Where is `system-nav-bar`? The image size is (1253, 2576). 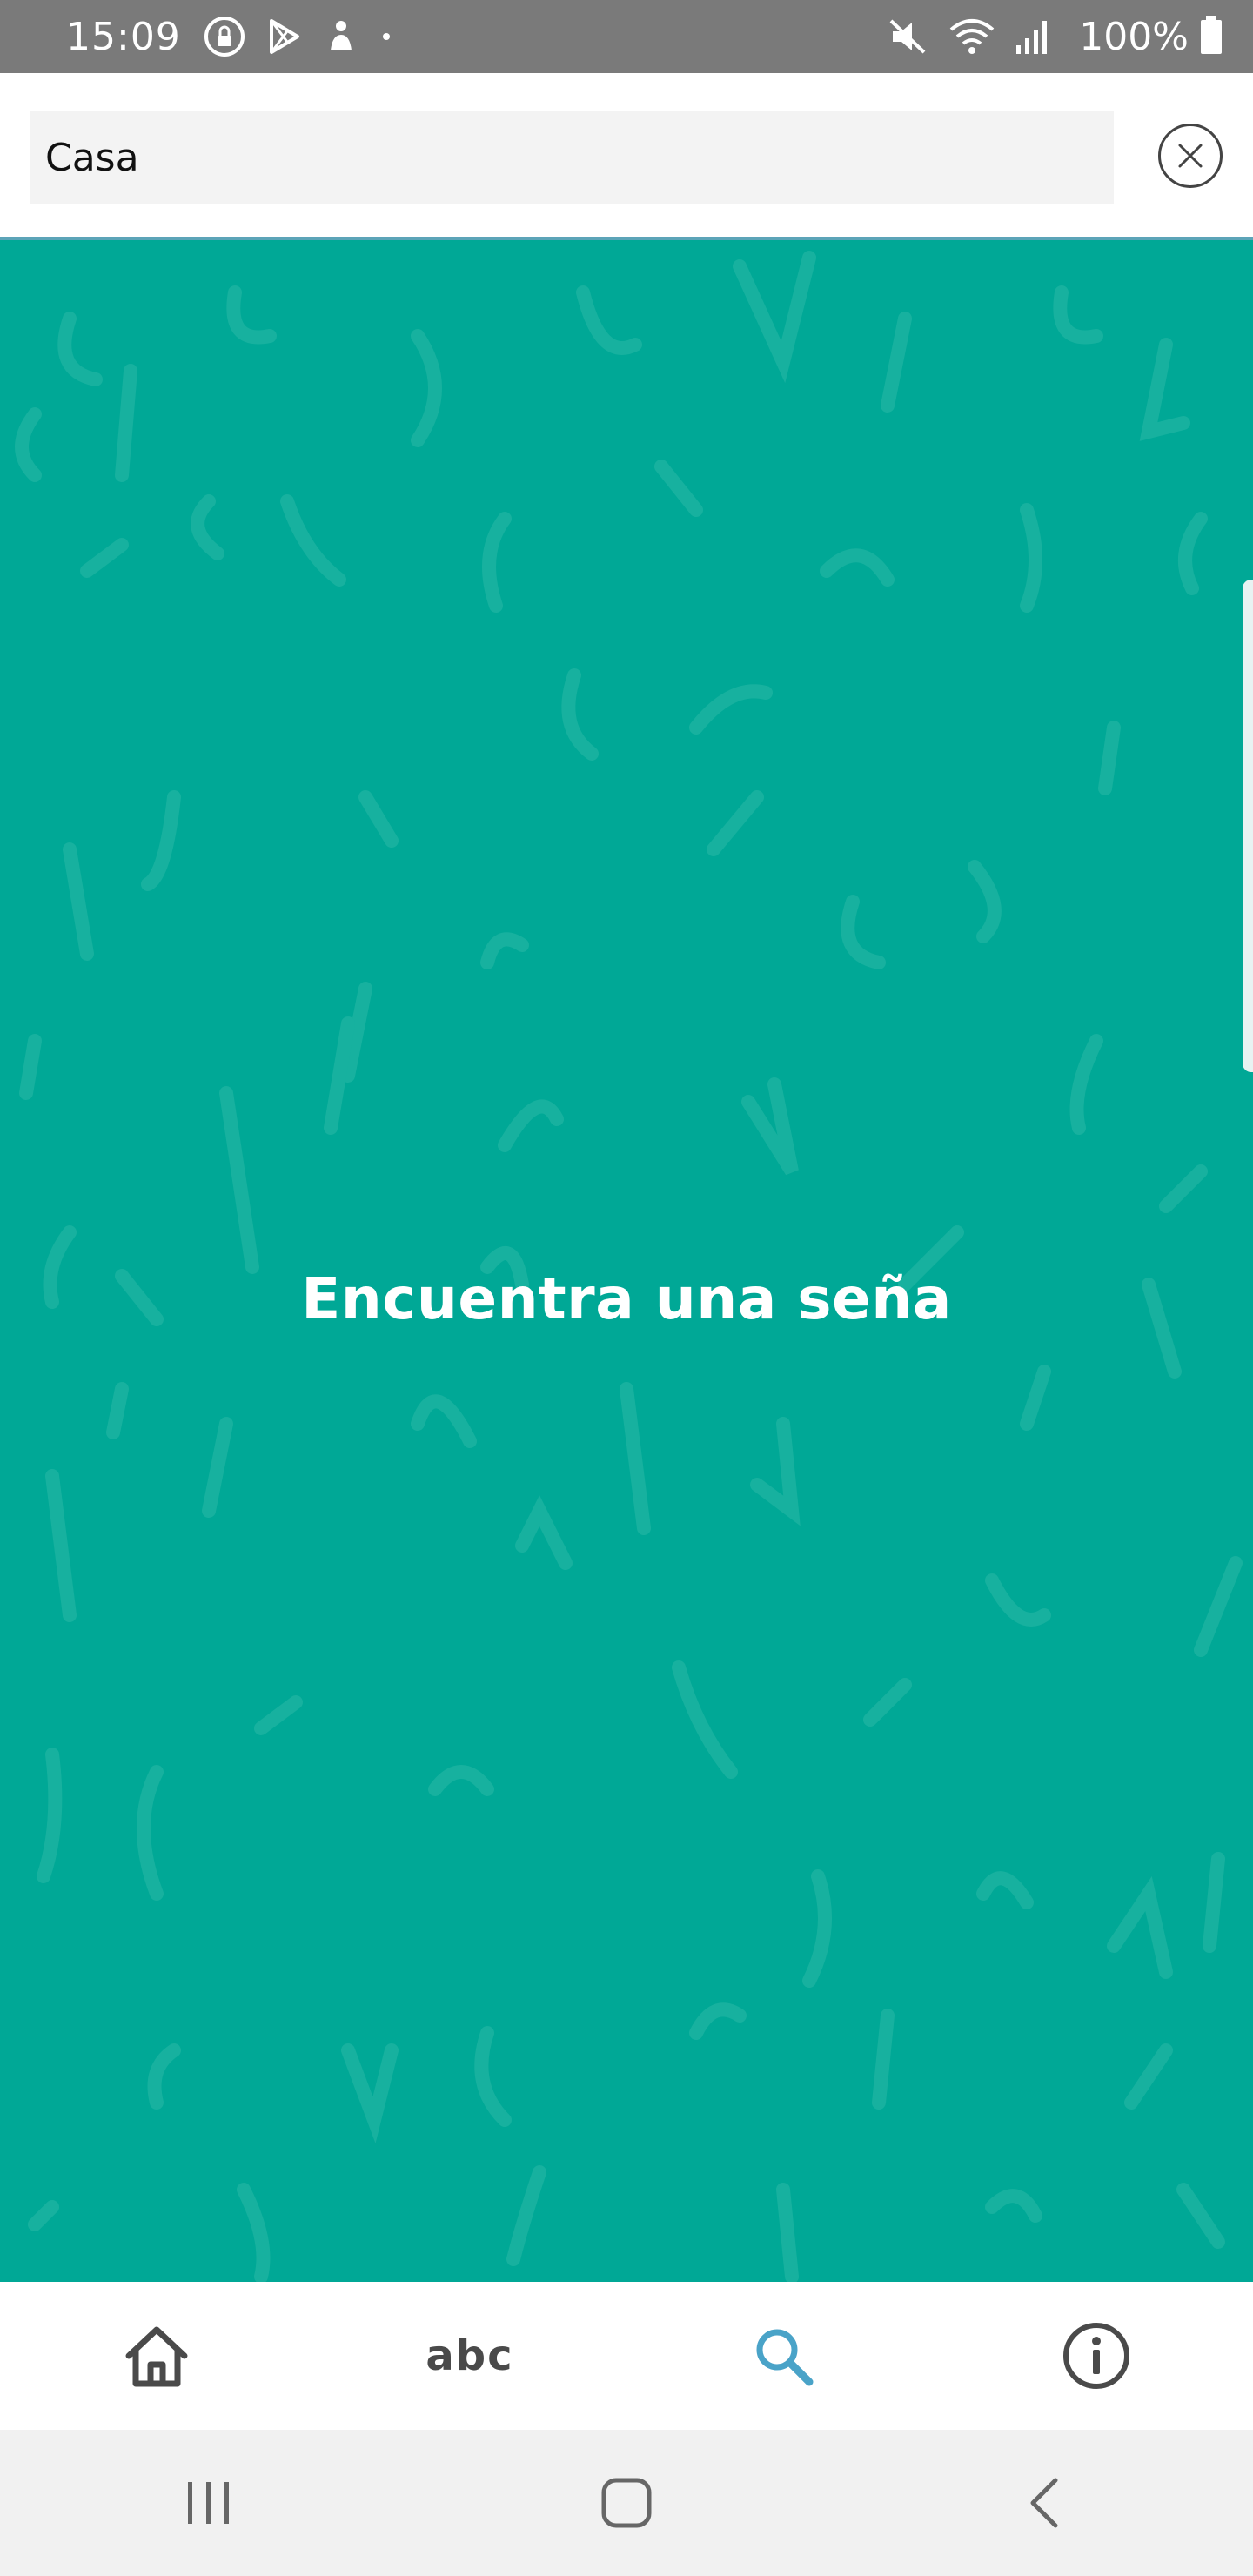 system-nav-bar is located at coordinates (626, 2503).